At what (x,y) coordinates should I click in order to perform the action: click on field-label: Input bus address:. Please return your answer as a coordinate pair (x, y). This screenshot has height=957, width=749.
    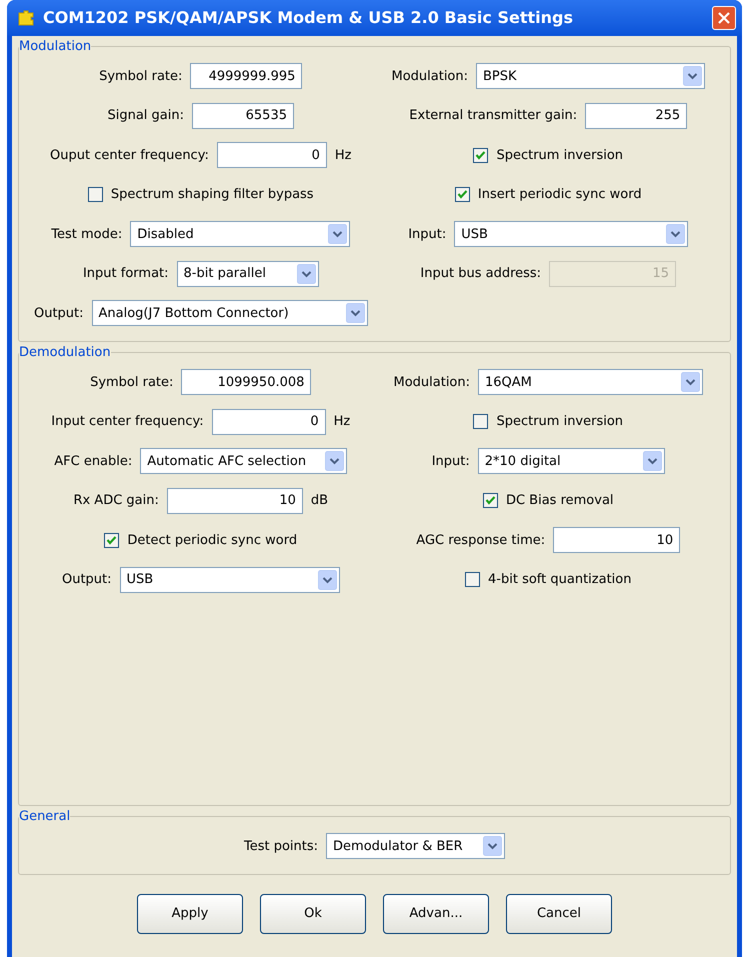
    Looking at the image, I should click on (481, 274).